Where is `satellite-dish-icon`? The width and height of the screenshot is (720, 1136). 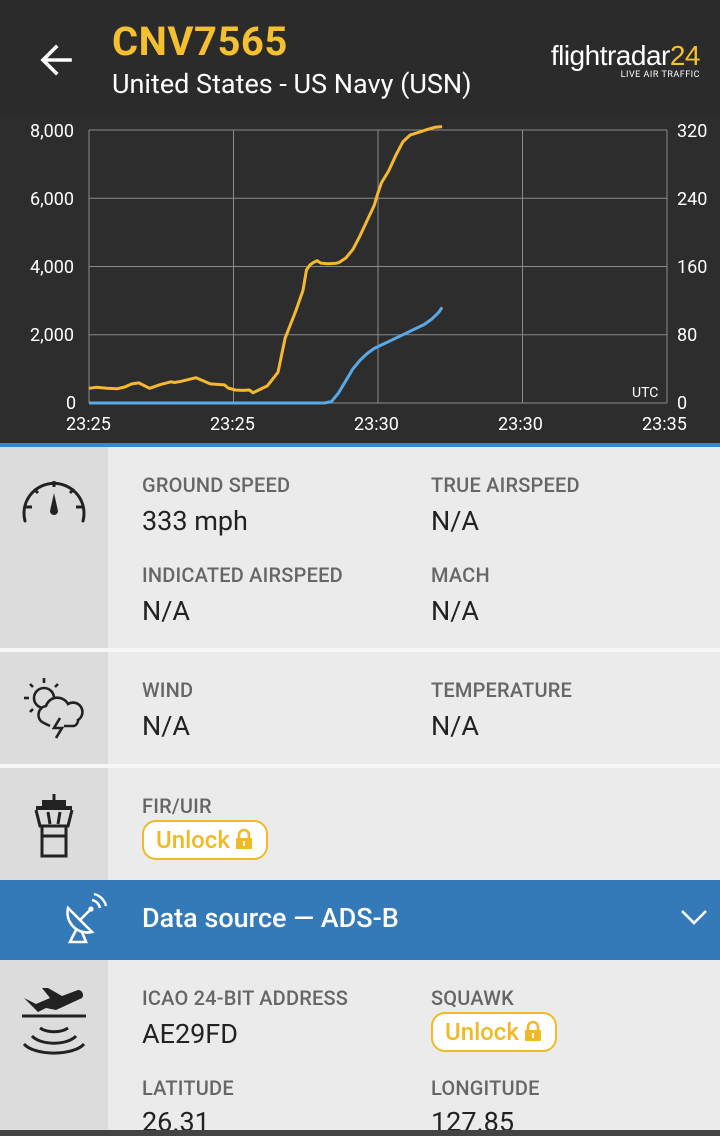 satellite-dish-icon is located at coordinates (87, 918).